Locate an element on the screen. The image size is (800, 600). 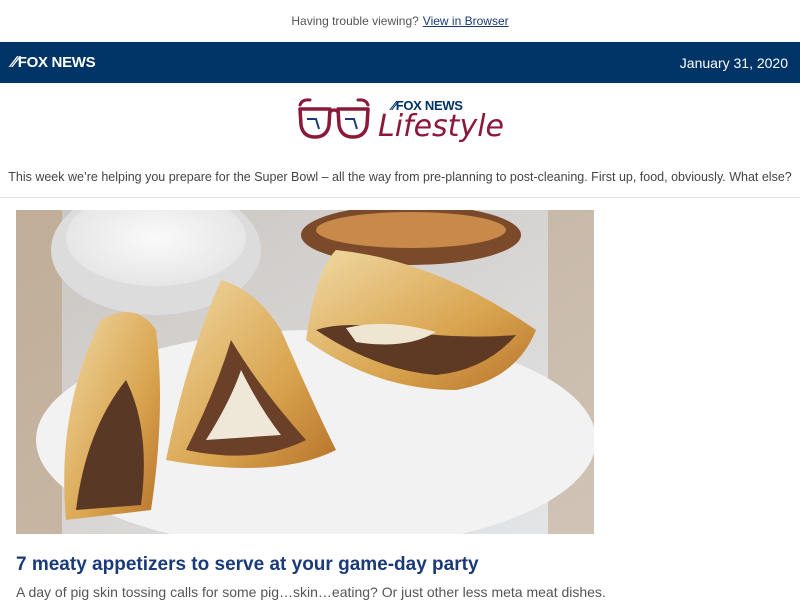
view-in-browser-bar: Having trouble viewing? View in Browser is located at coordinates (400, 21).